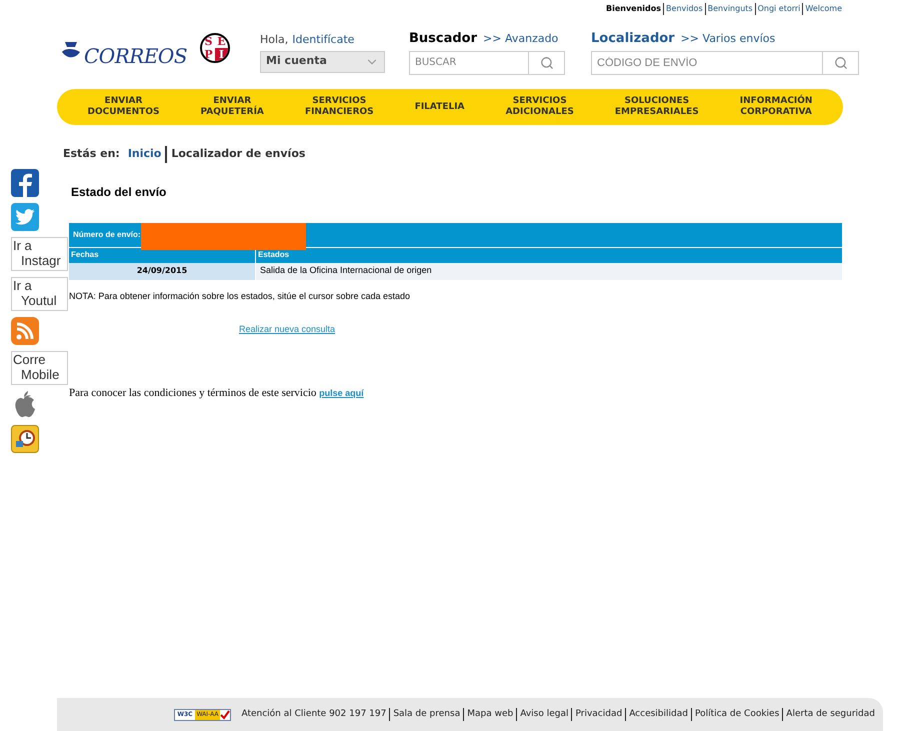 The width and height of the screenshot is (900, 731). What do you see at coordinates (542, 715) in the screenshot?
I see `footer-link: Aviso legal` at bounding box center [542, 715].